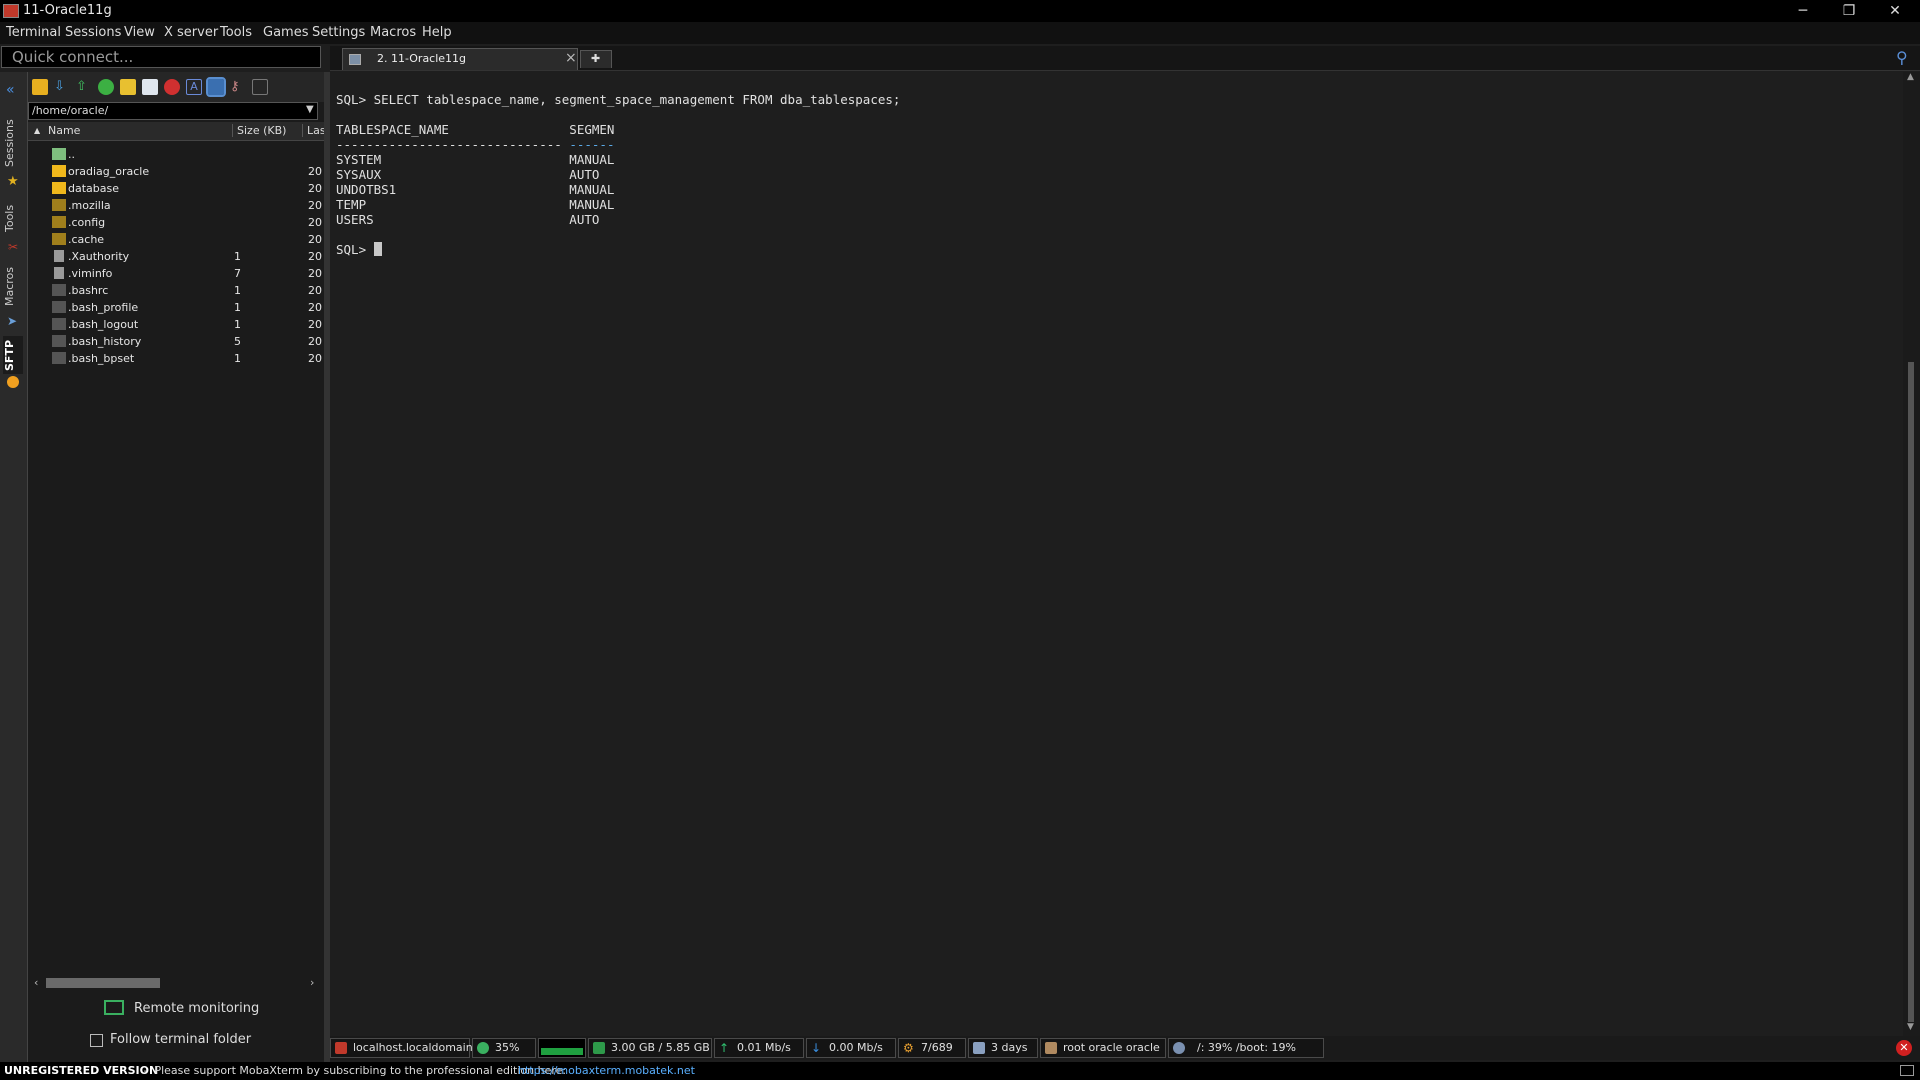  I want to click on sidebar-tab-sftp: SFTP, so click(13, 355).